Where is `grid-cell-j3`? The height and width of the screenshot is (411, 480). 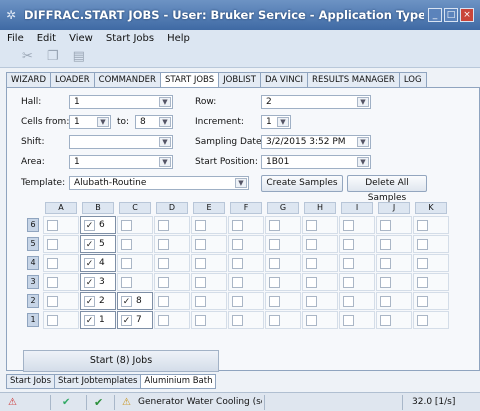 grid-cell-j3 is located at coordinates (394, 282).